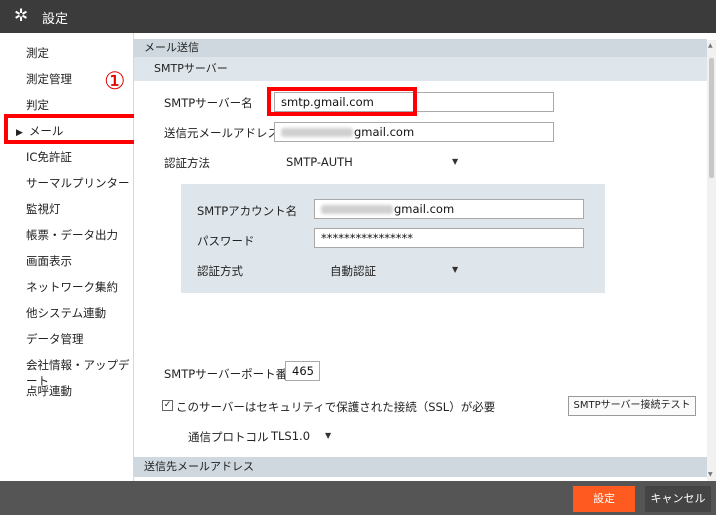  Describe the element at coordinates (55, 19) in the screenshot. I see `window-title: 設定` at that location.